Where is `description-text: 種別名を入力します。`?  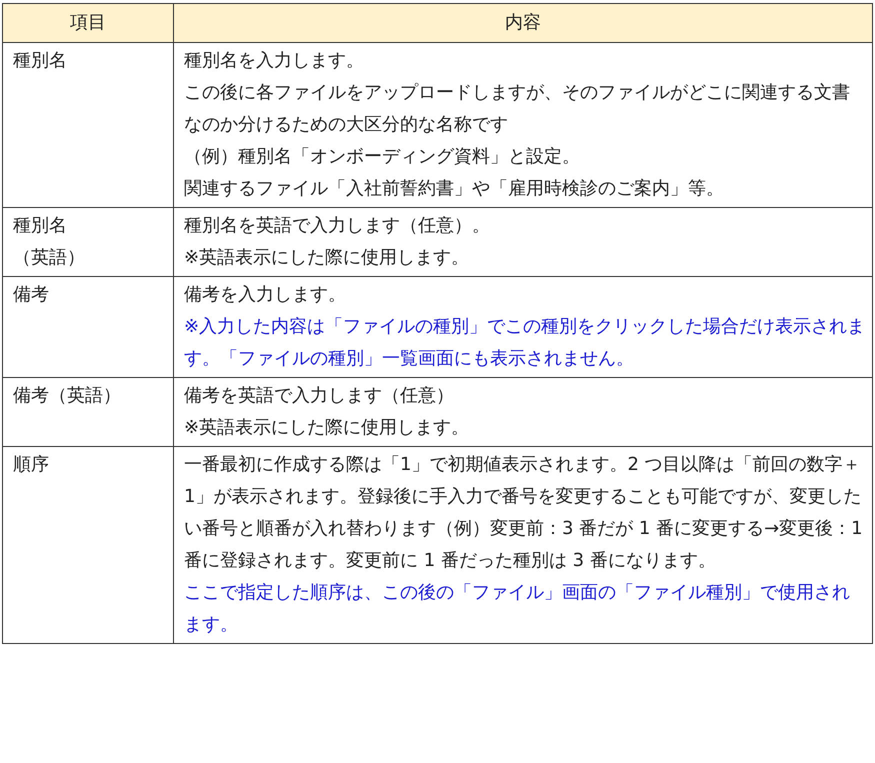 description-text: 種別名を入力します。 is located at coordinates (274, 61).